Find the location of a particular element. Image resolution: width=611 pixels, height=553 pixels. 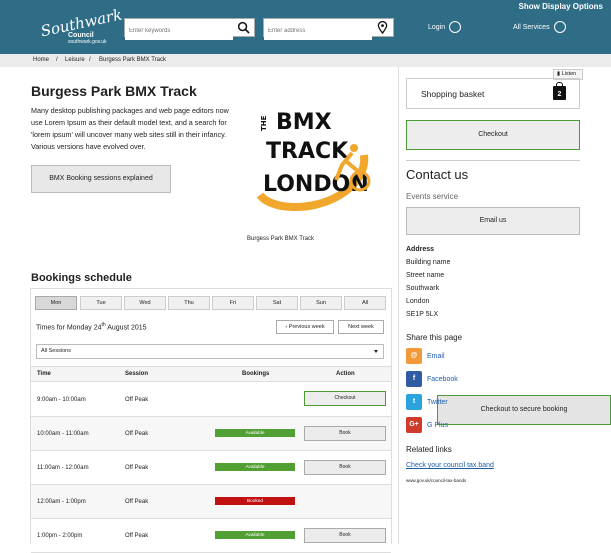

status-badge: Booked is located at coordinates (255, 501).